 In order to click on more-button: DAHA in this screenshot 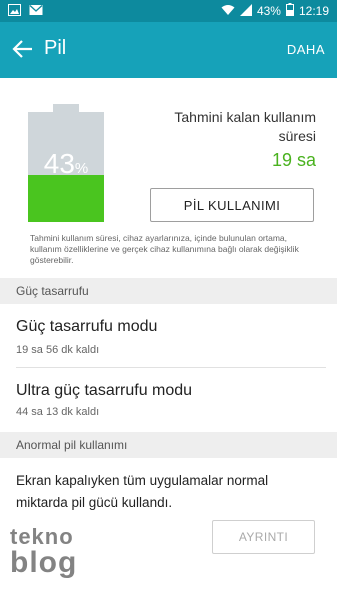, I will do `click(306, 49)`.